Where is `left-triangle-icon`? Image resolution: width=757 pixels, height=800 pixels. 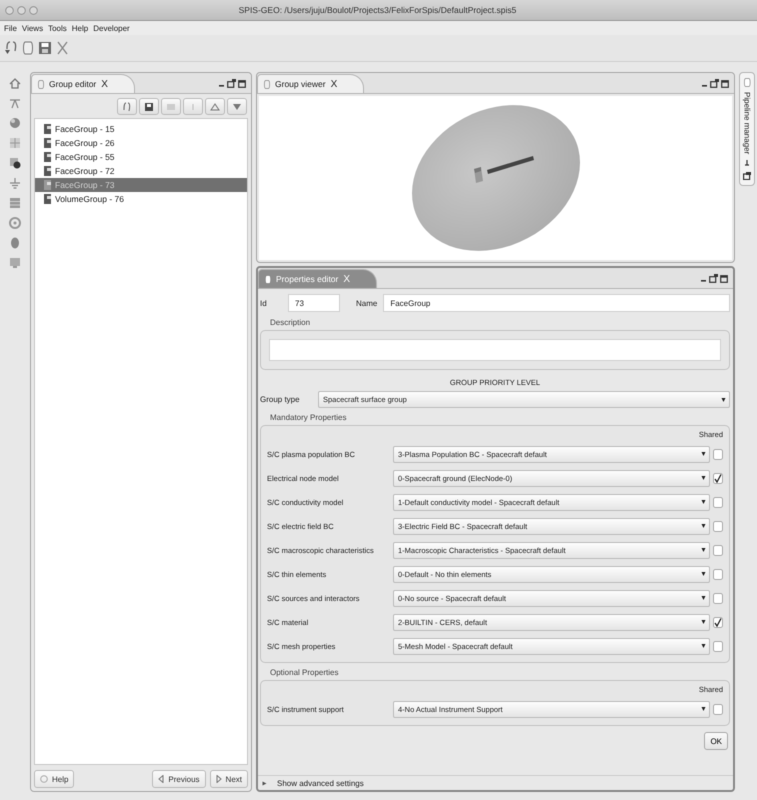 left-triangle-icon is located at coordinates (161, 779).